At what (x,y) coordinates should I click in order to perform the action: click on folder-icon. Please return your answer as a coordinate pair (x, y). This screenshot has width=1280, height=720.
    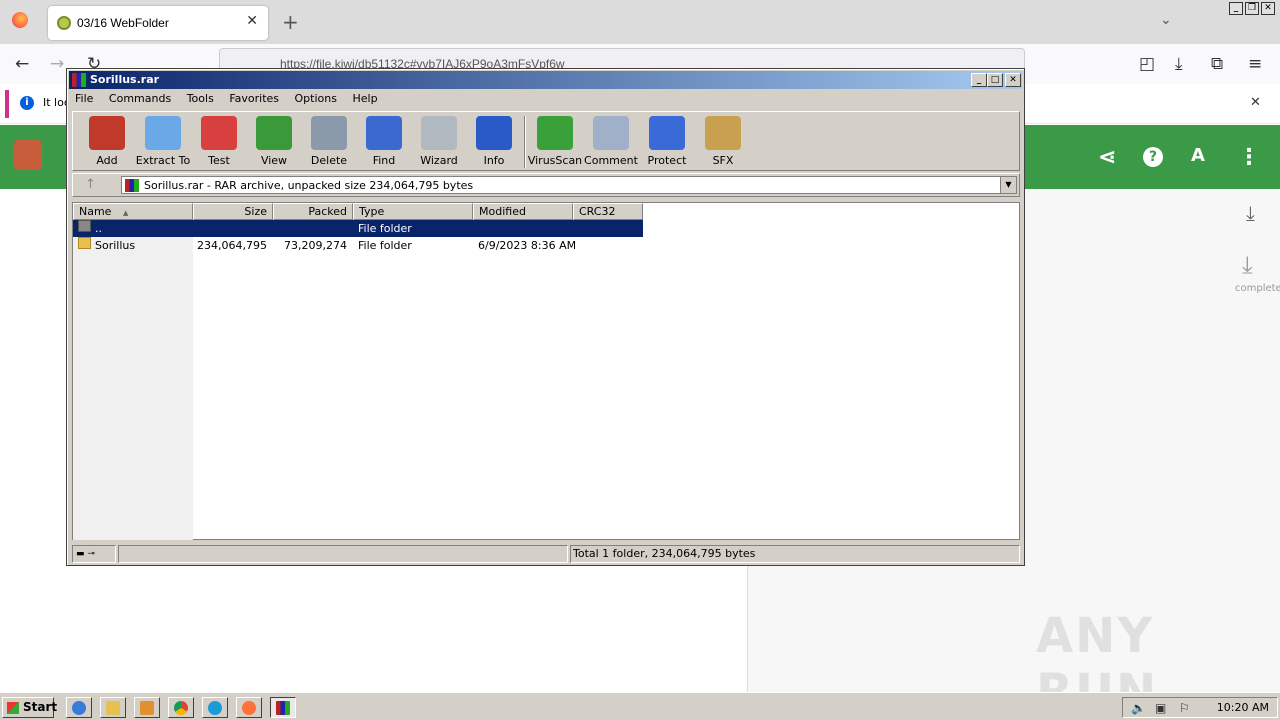
    Looking at the image, I should click on (113, 708).